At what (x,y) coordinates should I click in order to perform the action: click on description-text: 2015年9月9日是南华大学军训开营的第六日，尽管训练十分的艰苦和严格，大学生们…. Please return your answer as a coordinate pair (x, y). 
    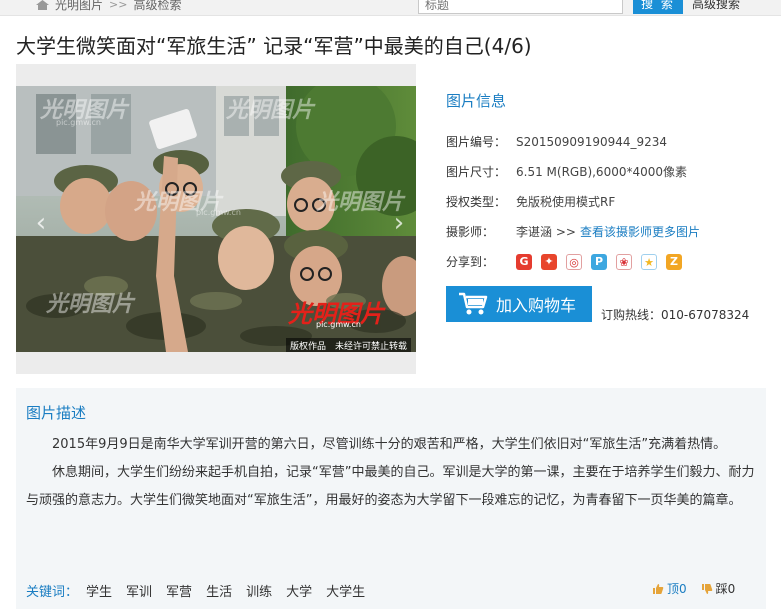
    Looking at the image, I should click on (392, 473).